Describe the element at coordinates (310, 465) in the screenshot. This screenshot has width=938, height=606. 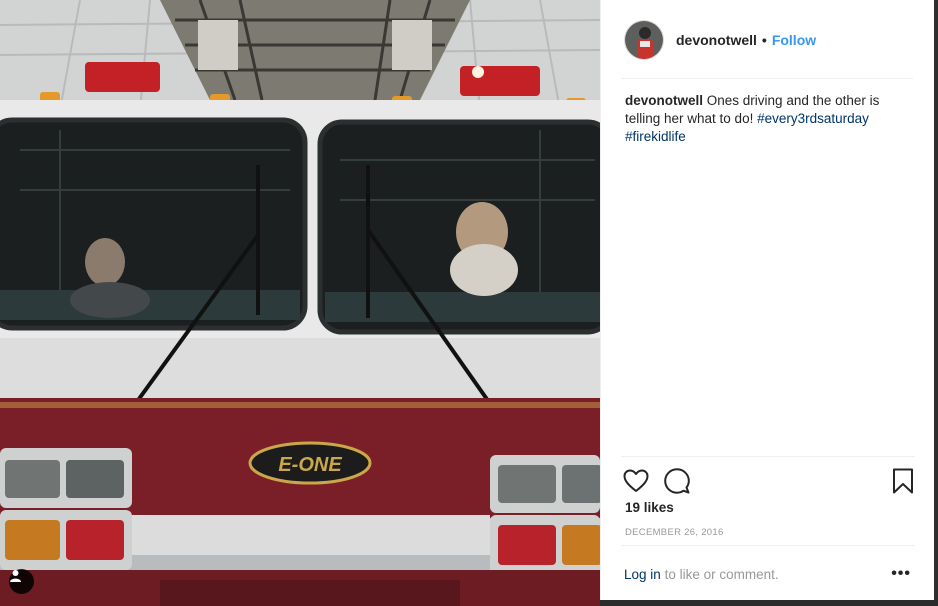
I see `brand-plate-text: E-ONE` at that location.